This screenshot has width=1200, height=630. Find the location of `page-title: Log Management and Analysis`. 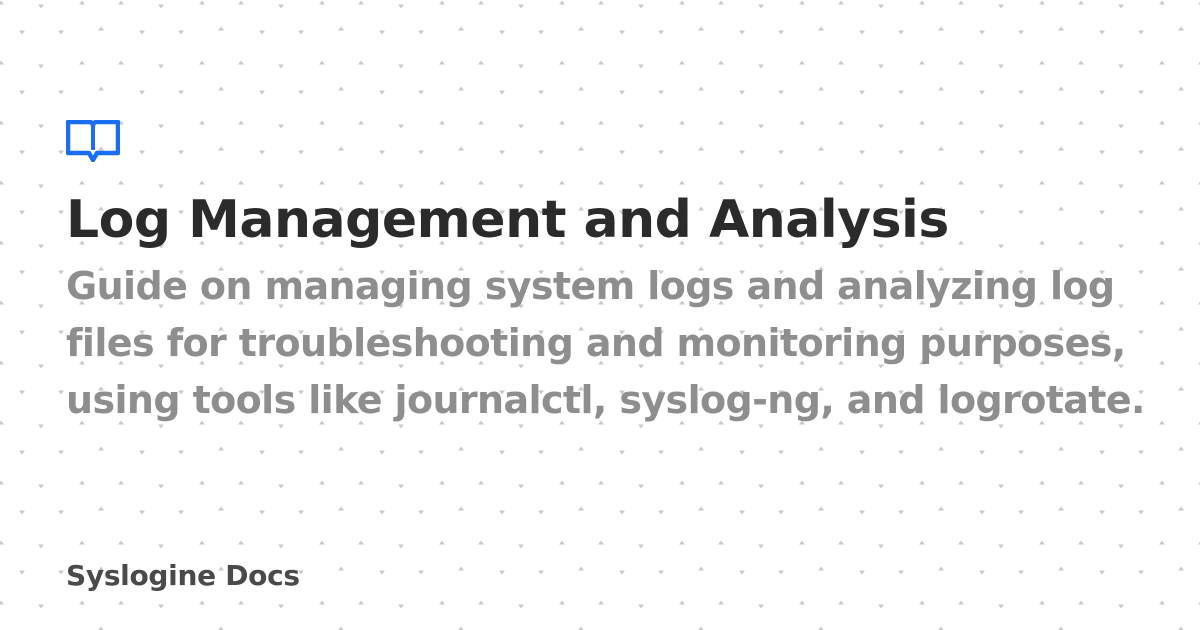

page-title: Log Management and Analysis is located at coordinates (507, 220).